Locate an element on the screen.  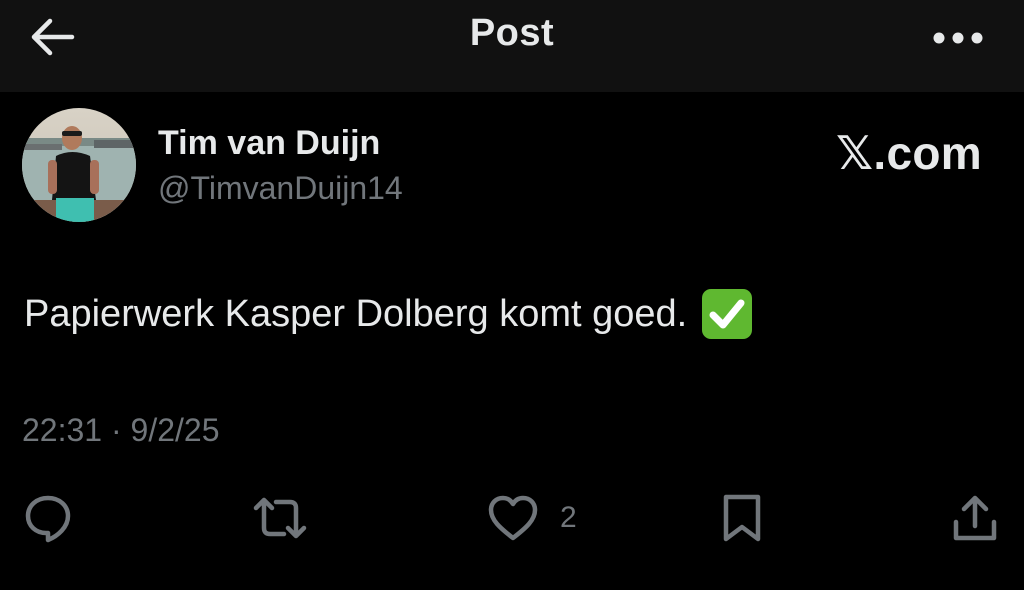
tweet-text-content: Papierwerk Kasper Dolberg komt goed. is located at coordinates (356, 313).